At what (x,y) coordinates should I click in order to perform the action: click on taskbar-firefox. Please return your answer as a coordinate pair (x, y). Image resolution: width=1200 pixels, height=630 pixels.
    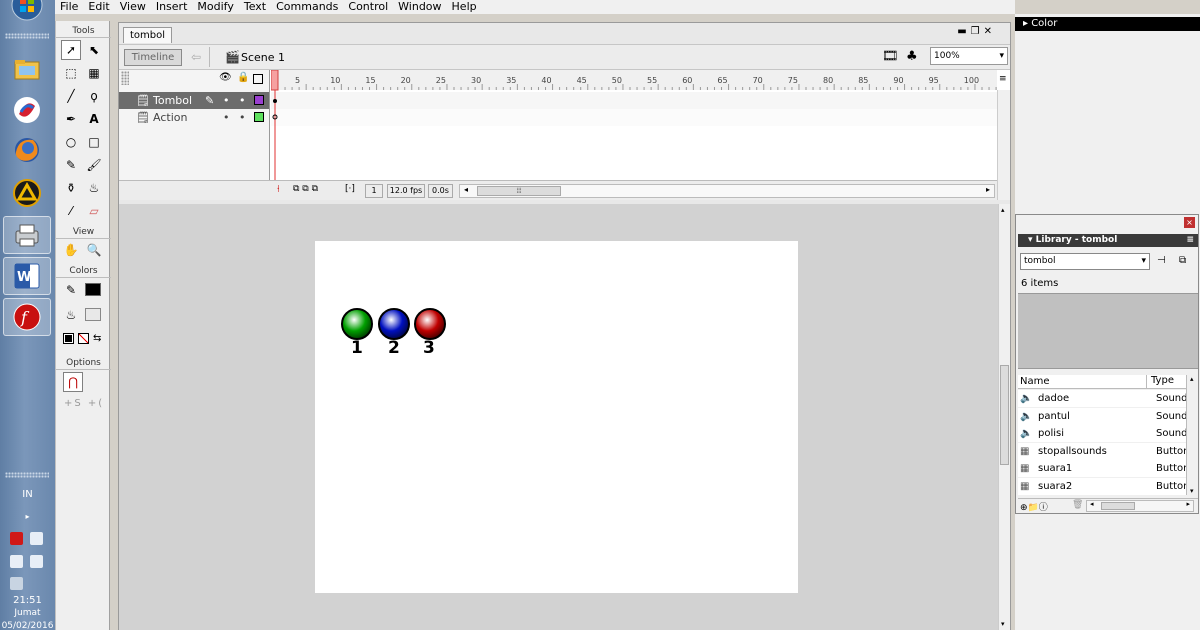
    Looking at the image, I should click on (27, 150).